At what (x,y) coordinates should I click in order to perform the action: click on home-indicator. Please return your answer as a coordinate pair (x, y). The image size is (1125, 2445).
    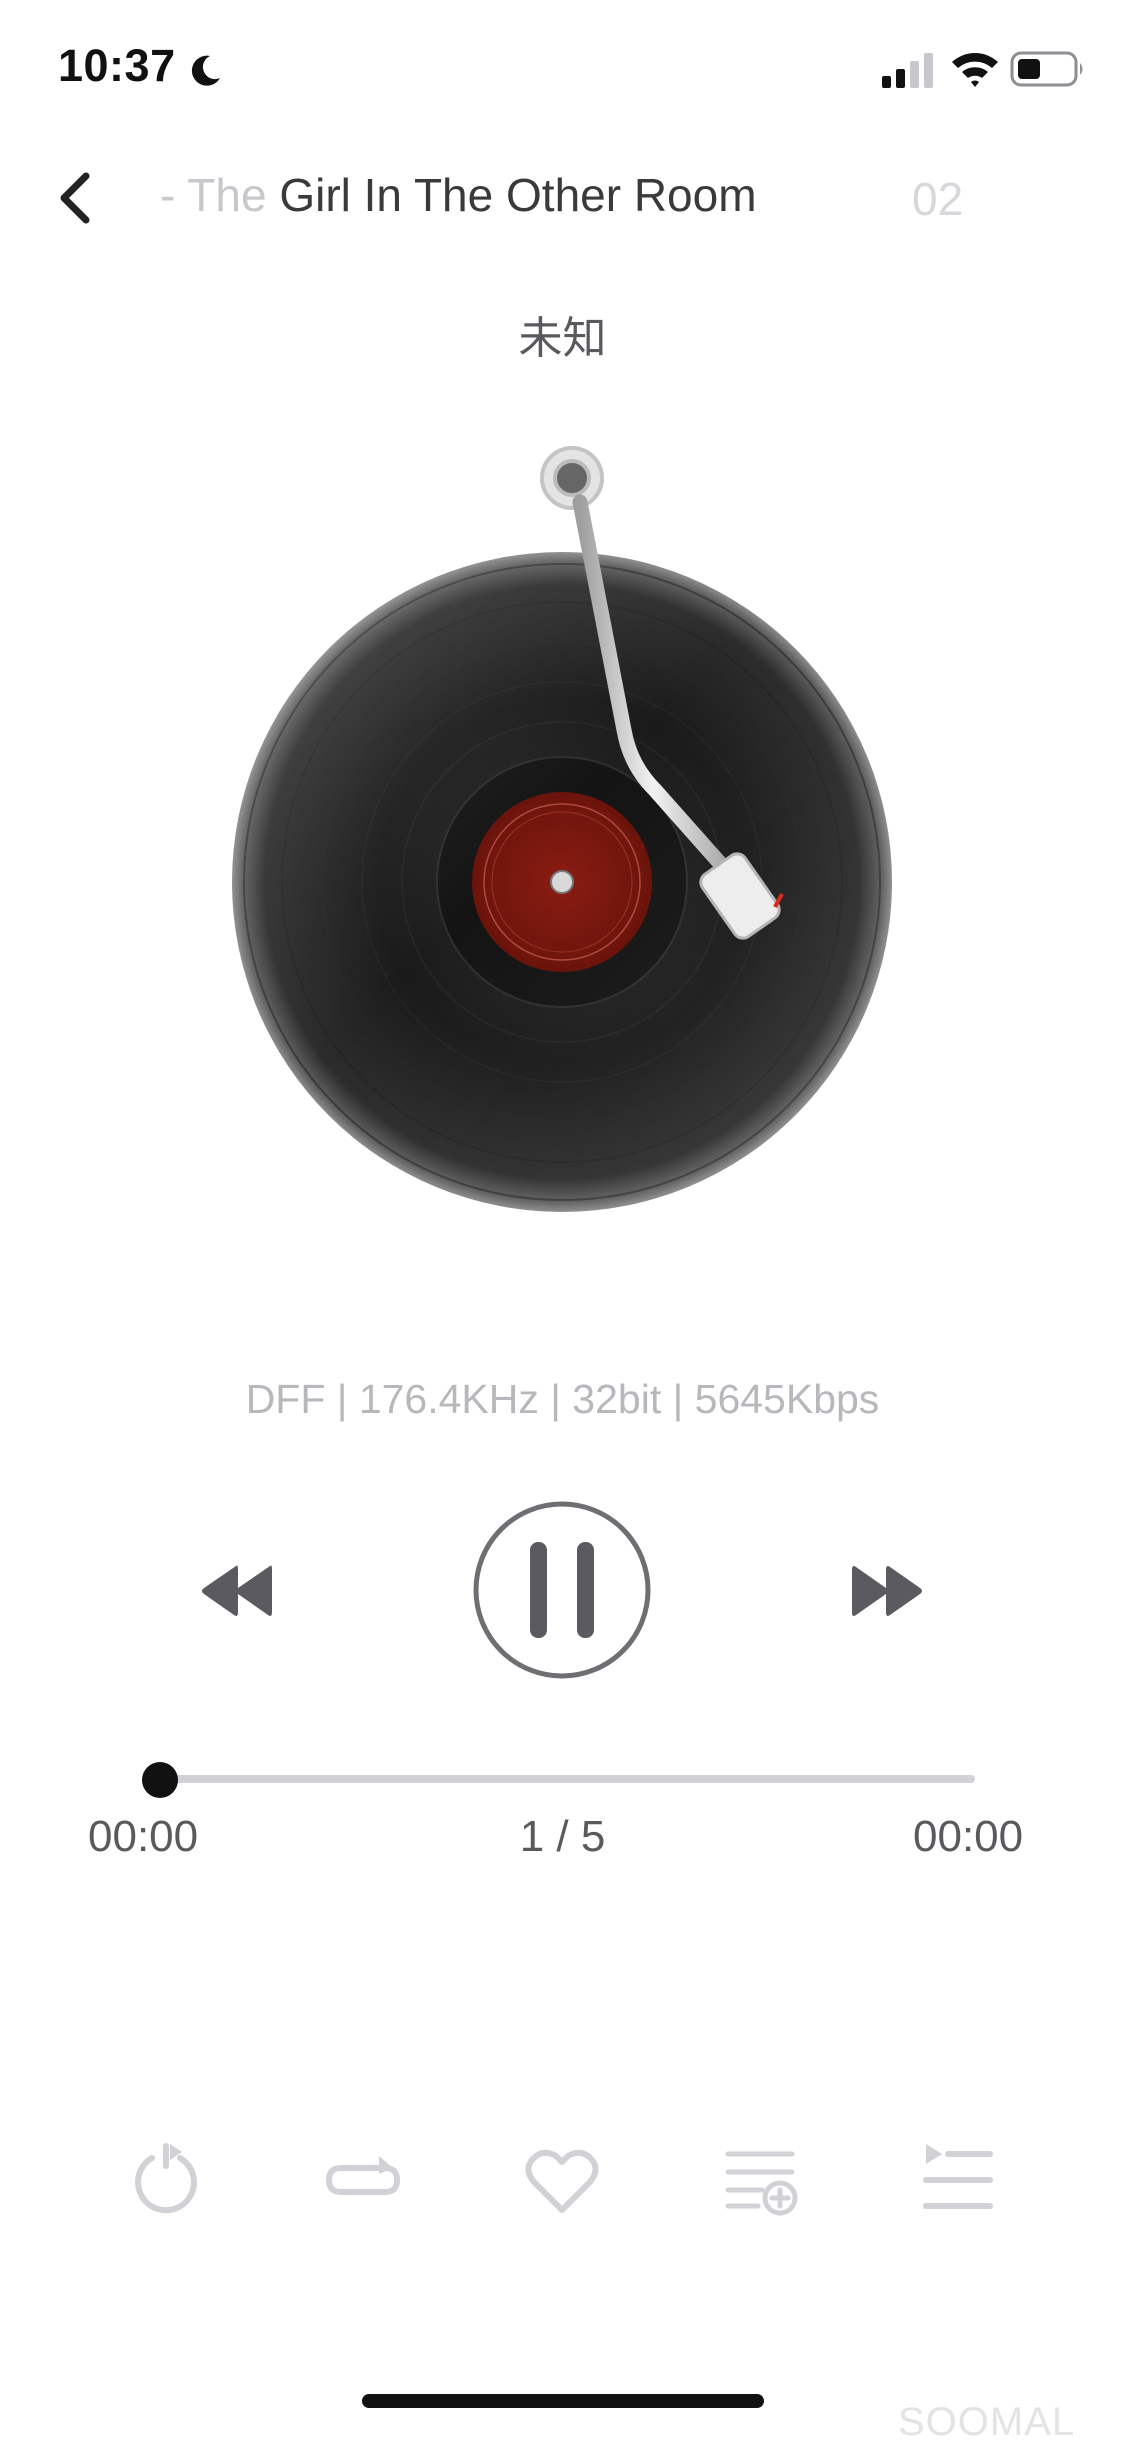
    Looking at the image, I should click on (563, 2401).